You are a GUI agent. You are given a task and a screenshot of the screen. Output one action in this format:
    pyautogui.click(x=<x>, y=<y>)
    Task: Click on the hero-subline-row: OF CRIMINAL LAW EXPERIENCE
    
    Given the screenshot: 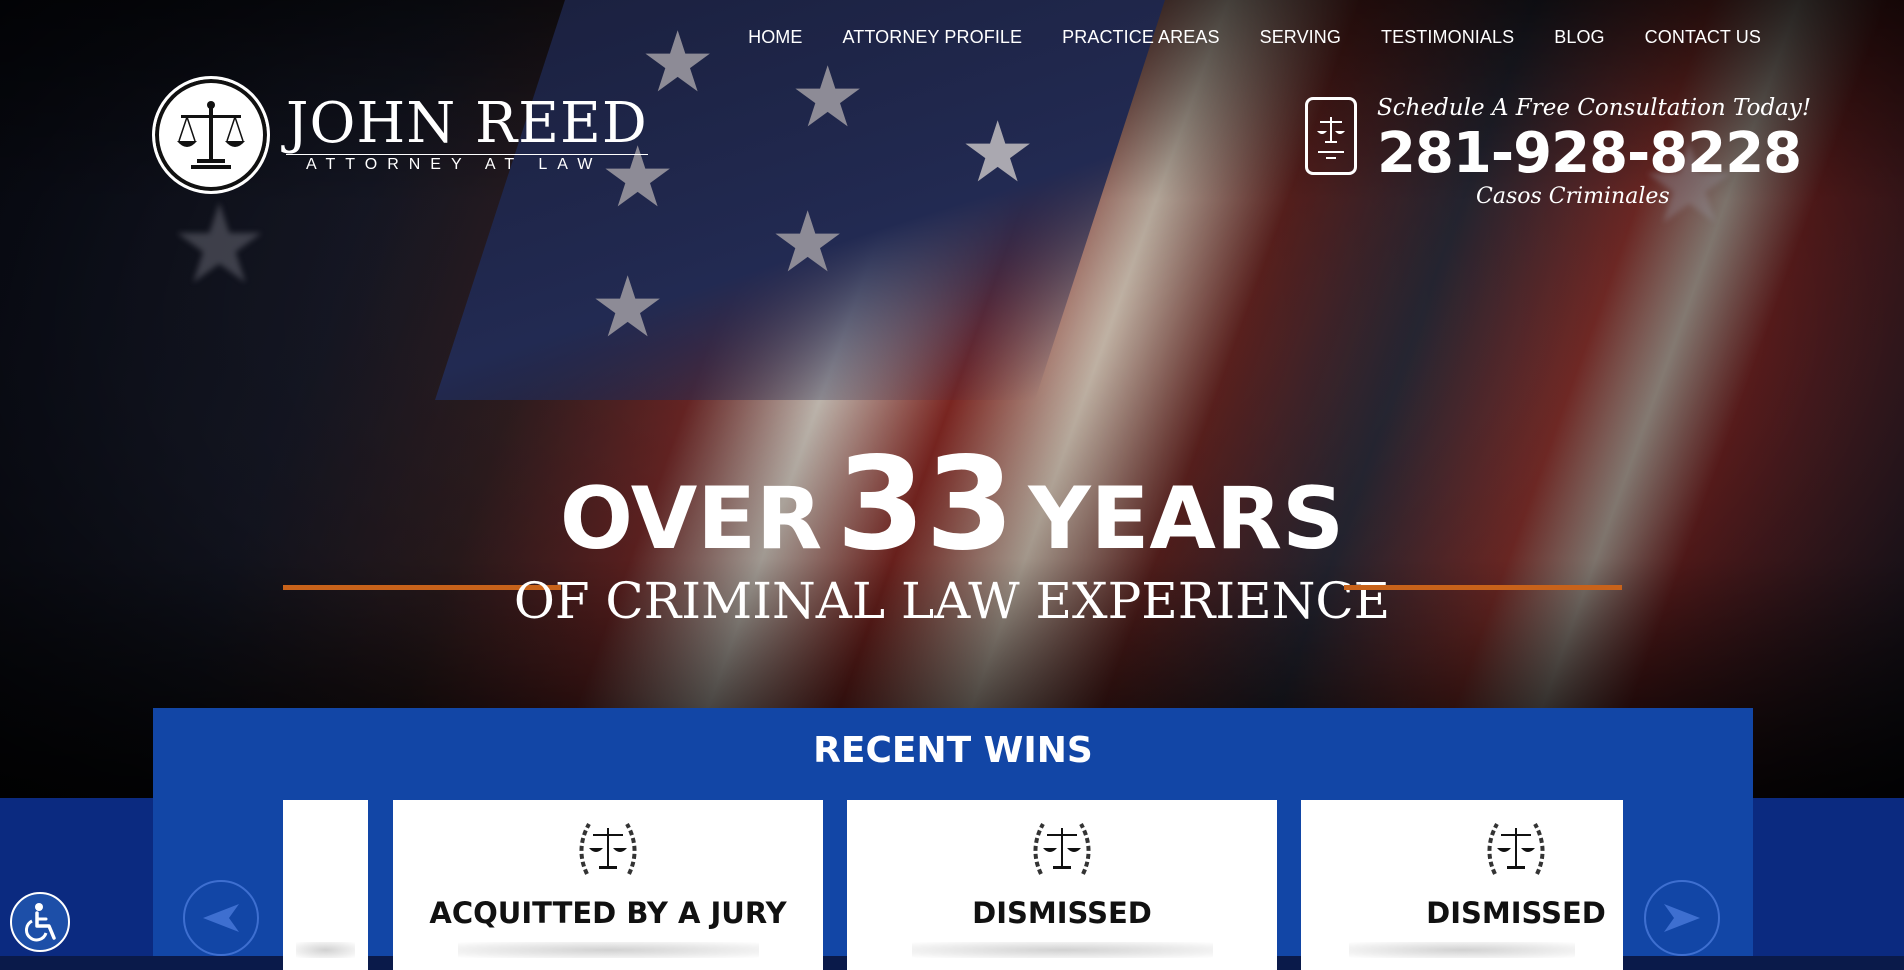 What is the action you would take?
    pyautogui.click(x=952, y=602)
    